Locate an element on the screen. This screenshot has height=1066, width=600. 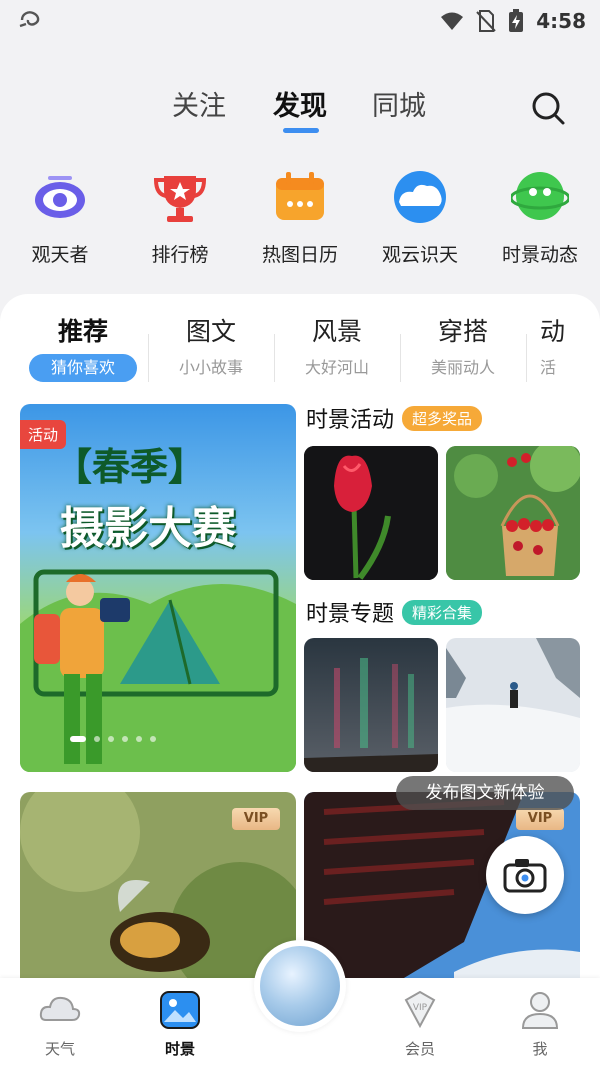
activity-section-header: 时景活动 超多奖品 is located at coordinates (394, 418).